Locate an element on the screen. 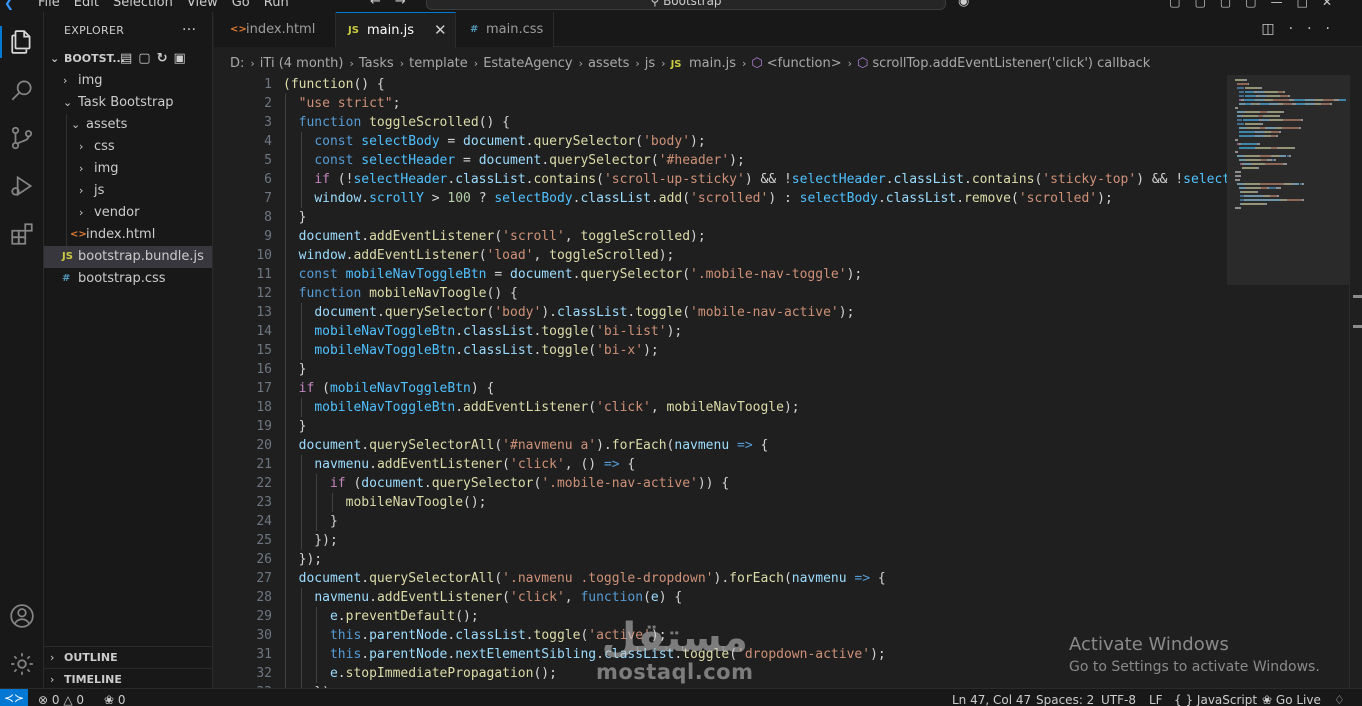  layout-control-icons: ▢▢▢▢—□✕ is located at coordinates (1257, 4).